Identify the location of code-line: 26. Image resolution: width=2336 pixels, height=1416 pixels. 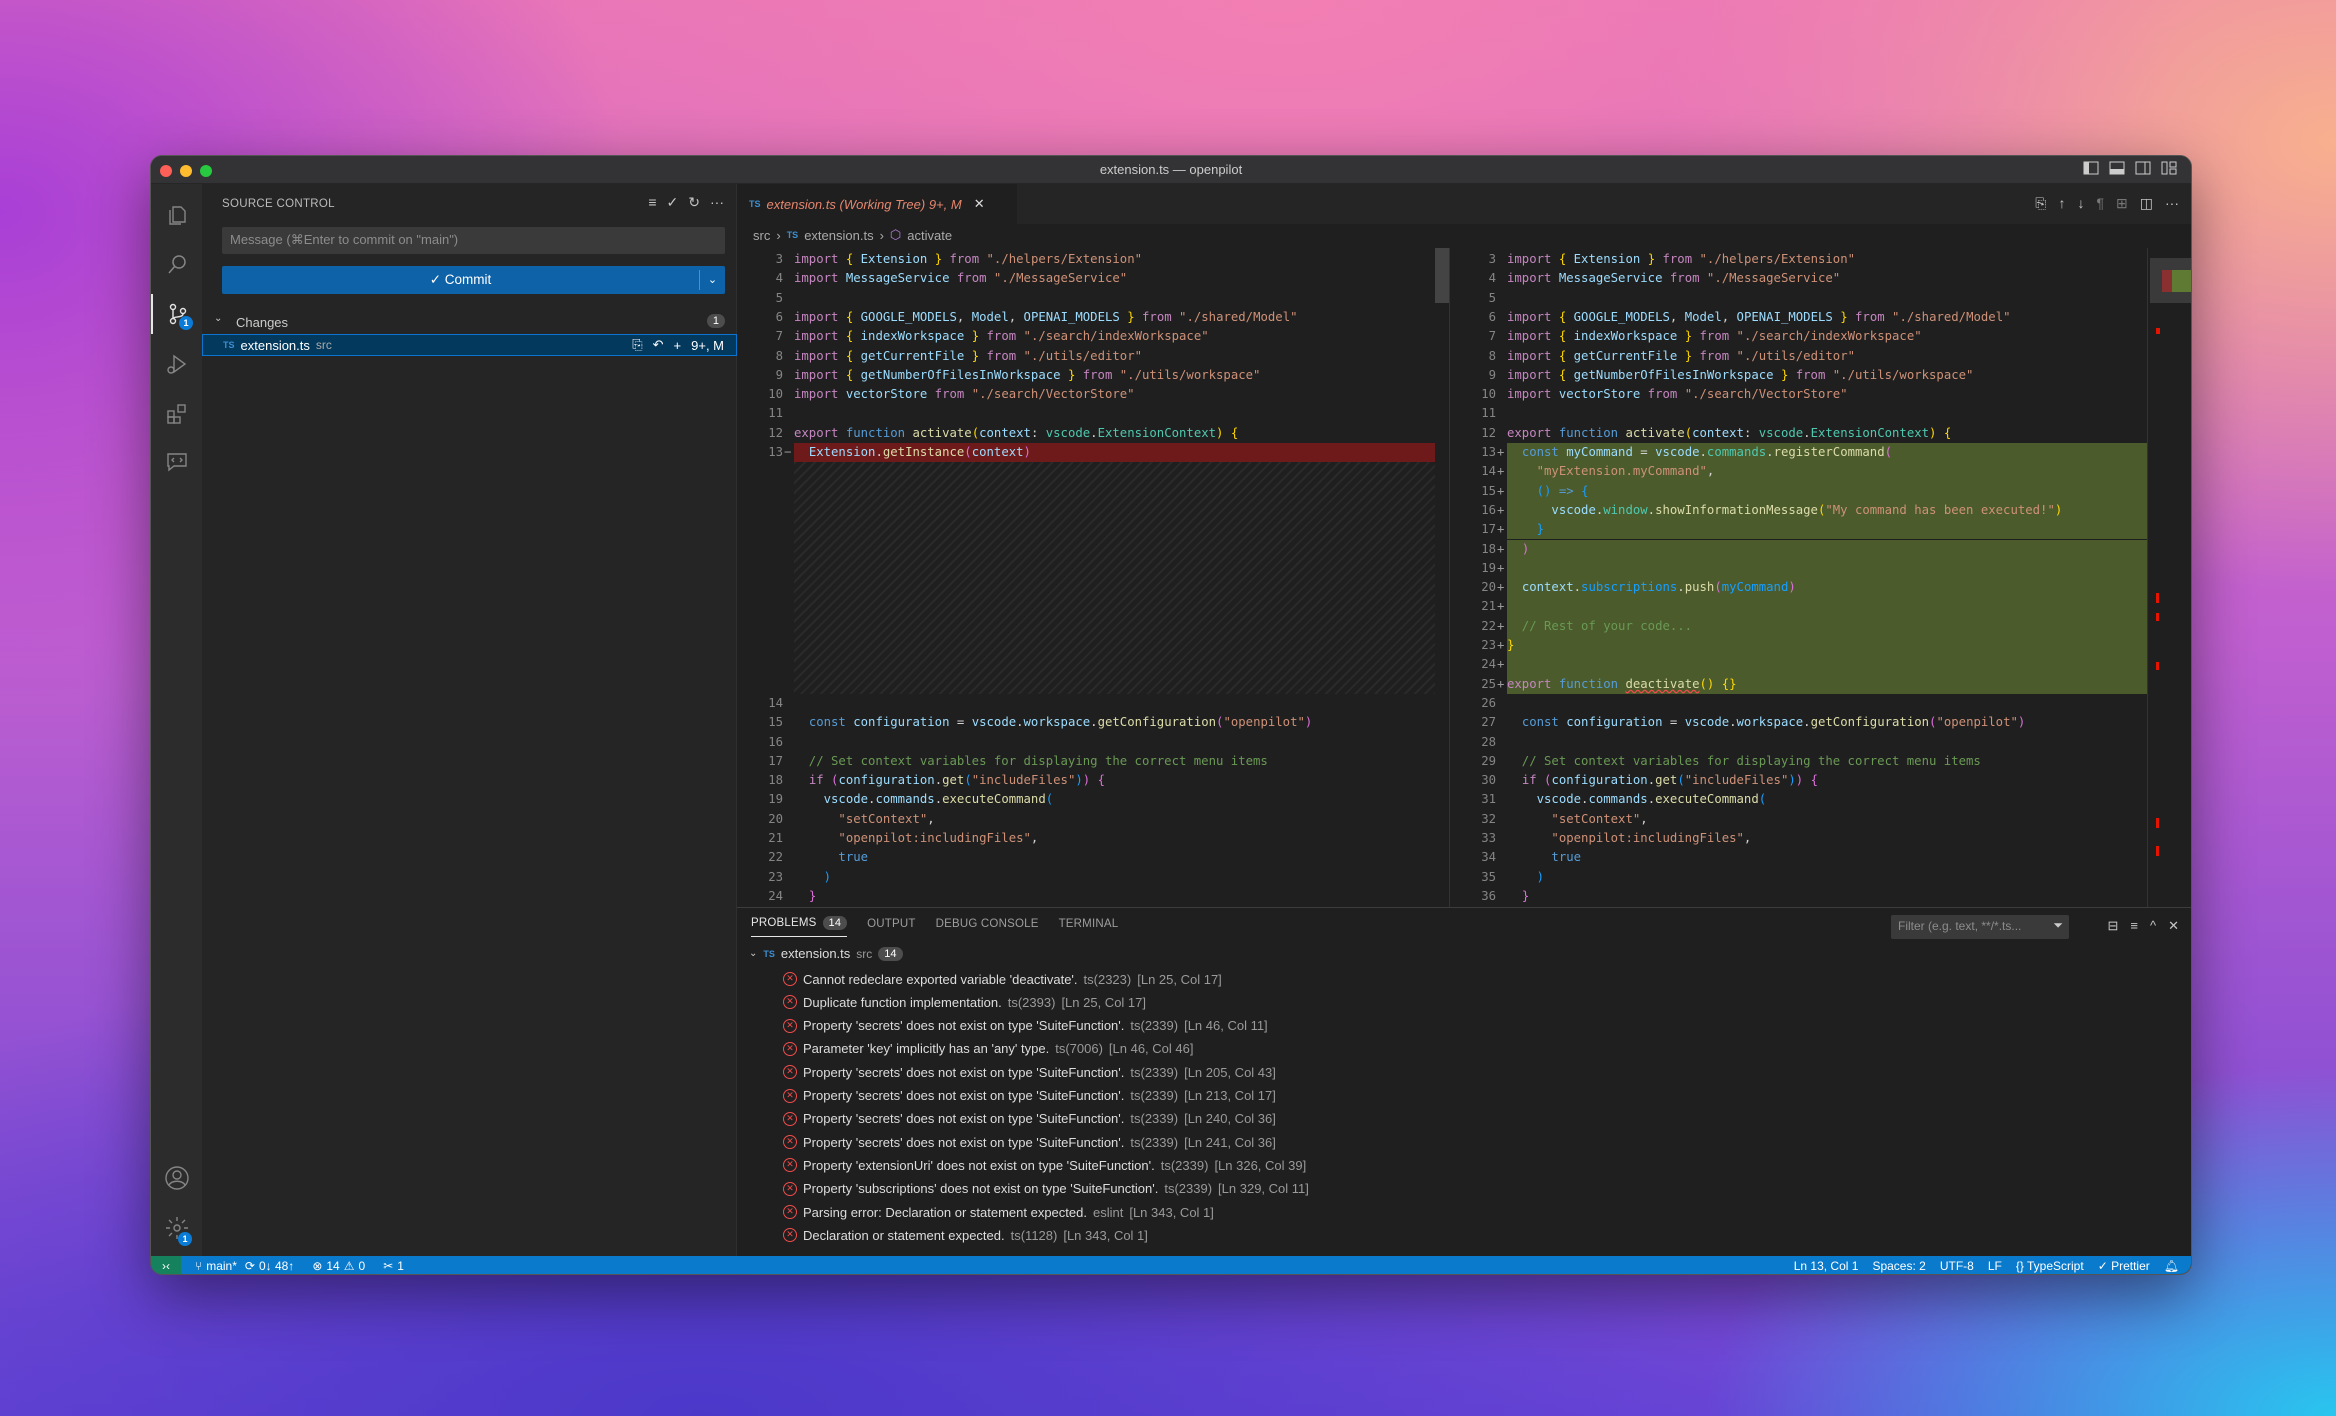
(1798, 703).